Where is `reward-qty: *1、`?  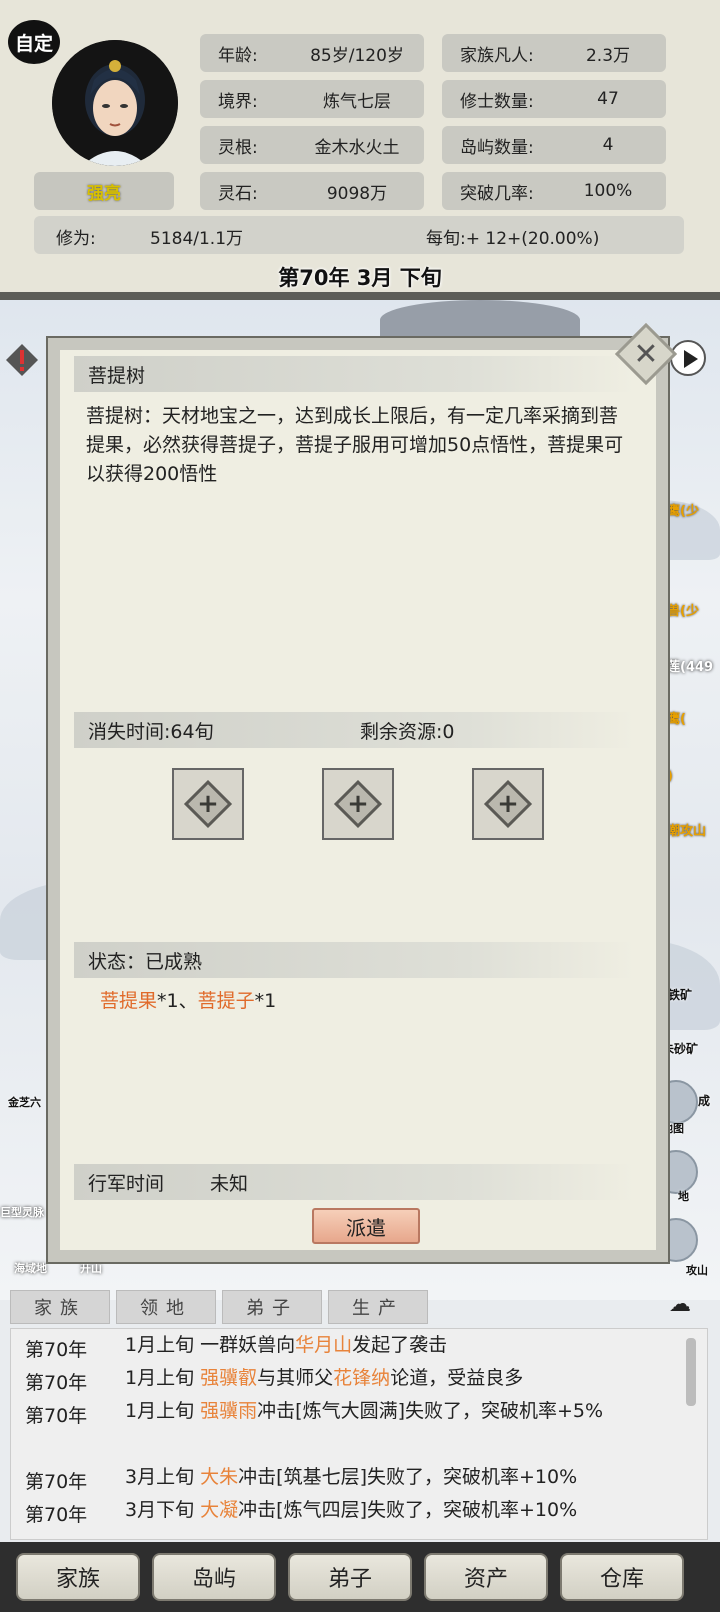 reward-qty: *1、 is located at coordinates (177, 1001).